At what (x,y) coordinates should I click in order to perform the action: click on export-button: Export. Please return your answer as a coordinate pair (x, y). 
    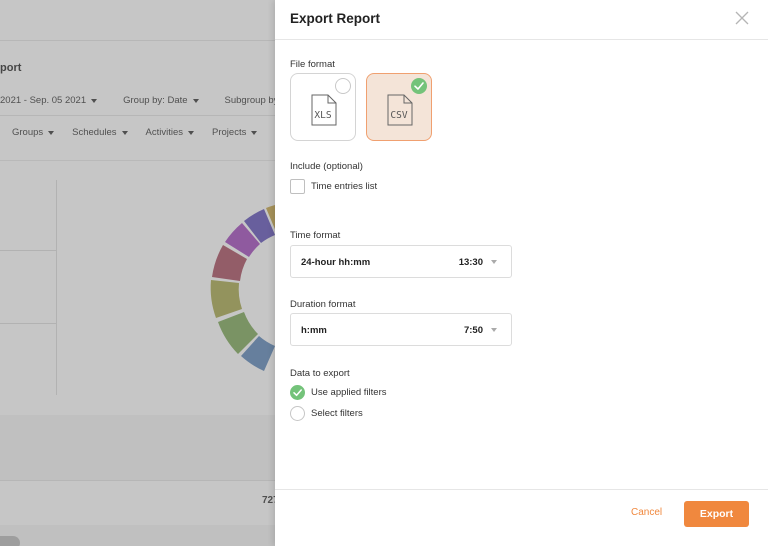
    Looking at the image, I should click on (716, 514).